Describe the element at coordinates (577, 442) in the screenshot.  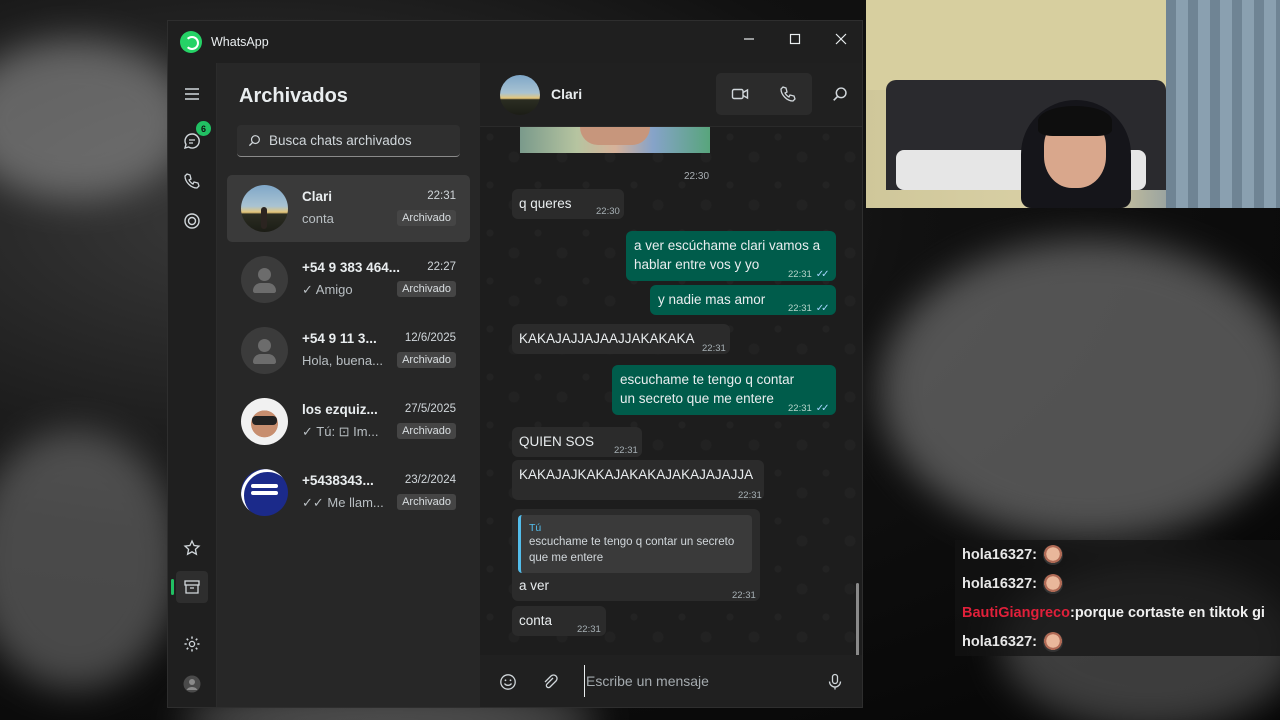
I see `incoming-message: QUIEN SOS 22:31` at that location.